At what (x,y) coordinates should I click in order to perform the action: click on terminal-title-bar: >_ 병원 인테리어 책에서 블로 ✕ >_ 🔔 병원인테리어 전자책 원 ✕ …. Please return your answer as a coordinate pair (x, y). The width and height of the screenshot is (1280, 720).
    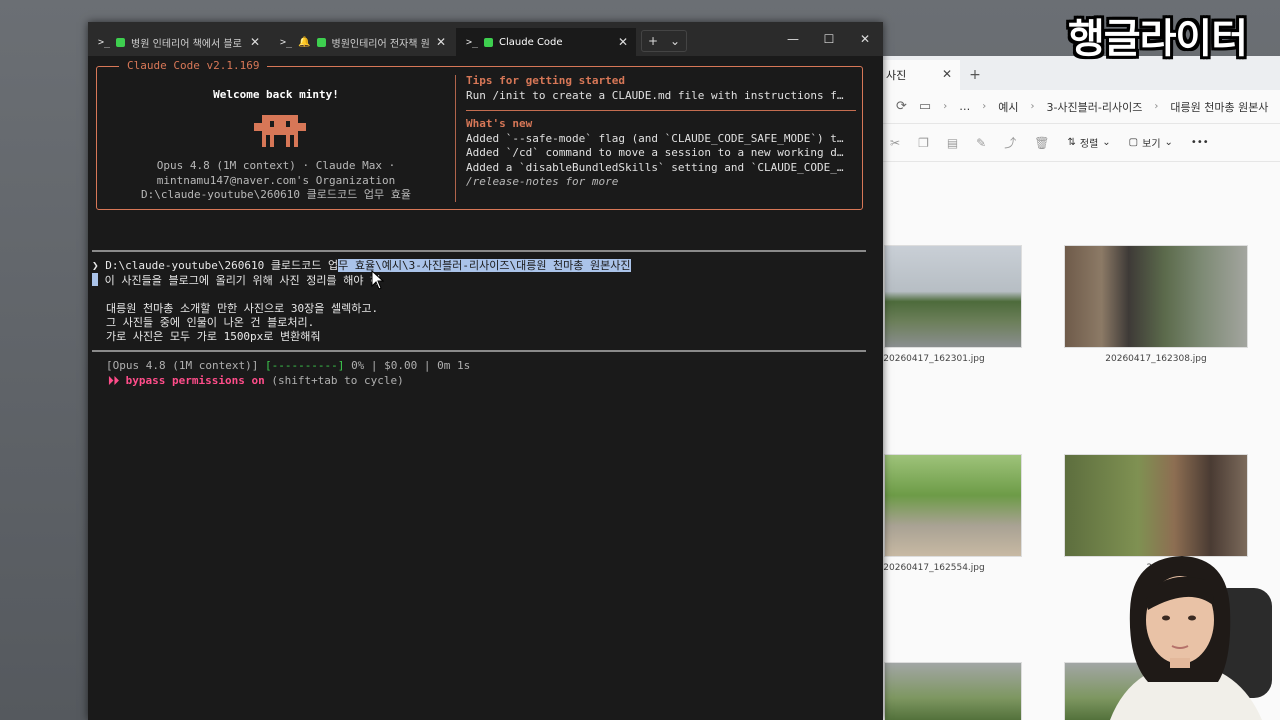
    Looking at the image, I should click on (485, 39).